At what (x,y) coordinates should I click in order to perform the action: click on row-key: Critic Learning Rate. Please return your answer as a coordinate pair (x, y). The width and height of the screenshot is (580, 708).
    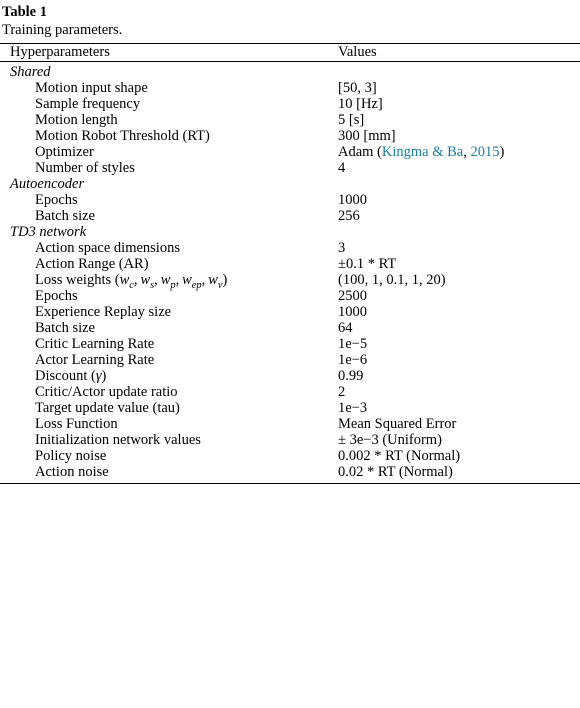
    Looking at the image, I should click on (95, 344).